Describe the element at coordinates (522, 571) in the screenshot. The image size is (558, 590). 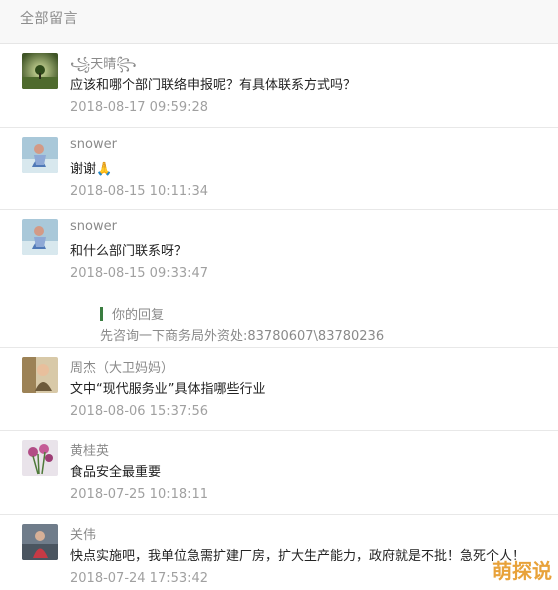
I see `watermark-logo: 萌探说` at that location.